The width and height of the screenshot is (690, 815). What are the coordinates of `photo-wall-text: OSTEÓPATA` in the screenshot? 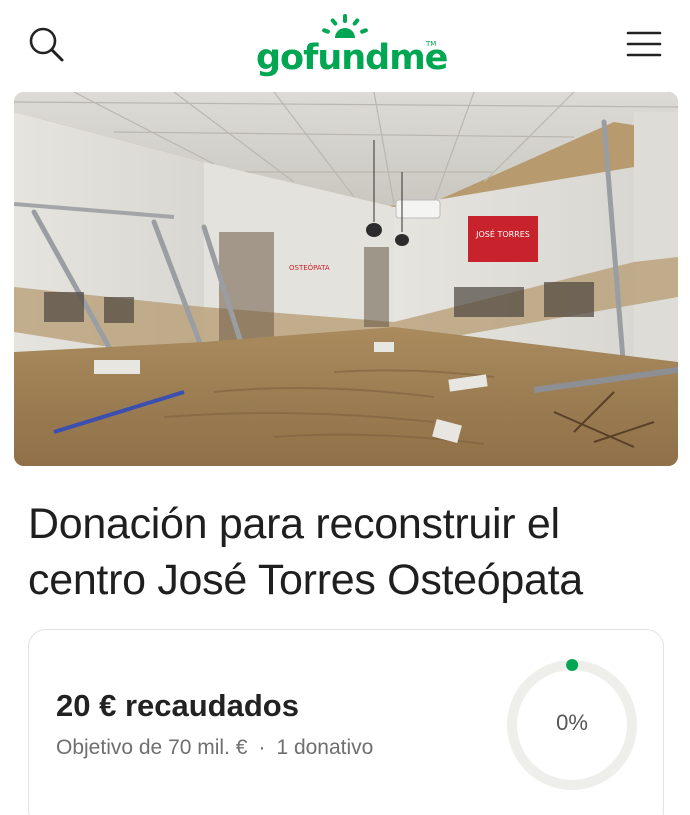 It's located at (309, 267).